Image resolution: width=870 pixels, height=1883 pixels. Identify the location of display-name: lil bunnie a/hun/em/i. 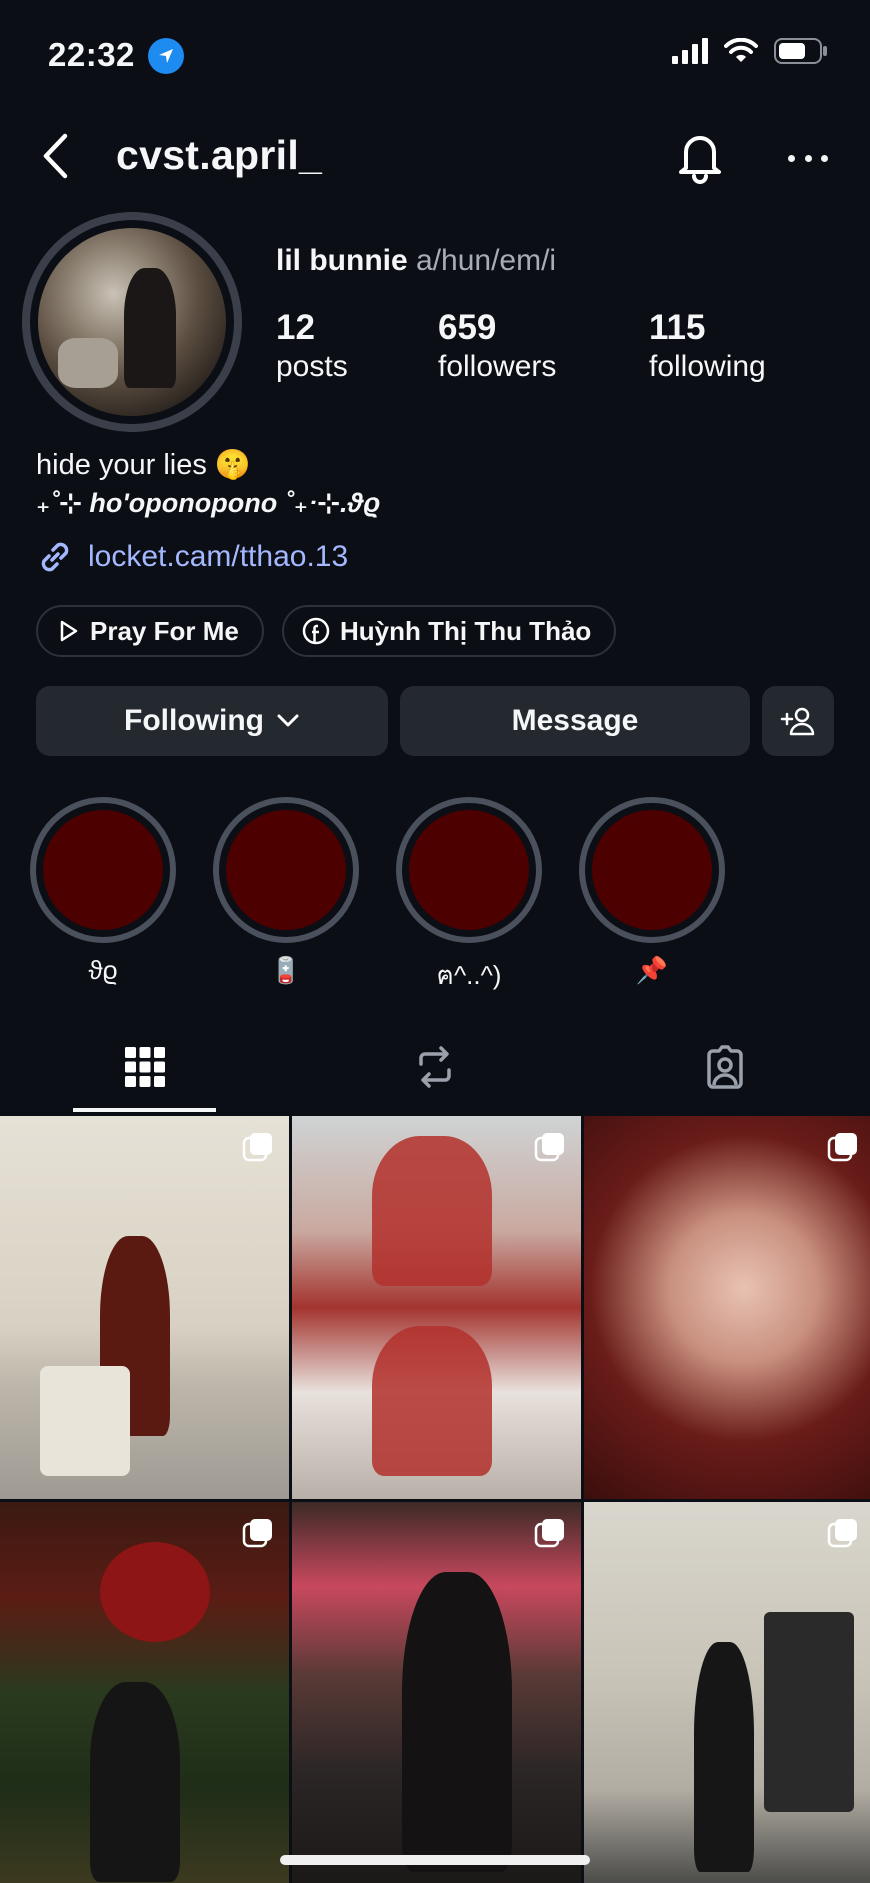
(416, 261).